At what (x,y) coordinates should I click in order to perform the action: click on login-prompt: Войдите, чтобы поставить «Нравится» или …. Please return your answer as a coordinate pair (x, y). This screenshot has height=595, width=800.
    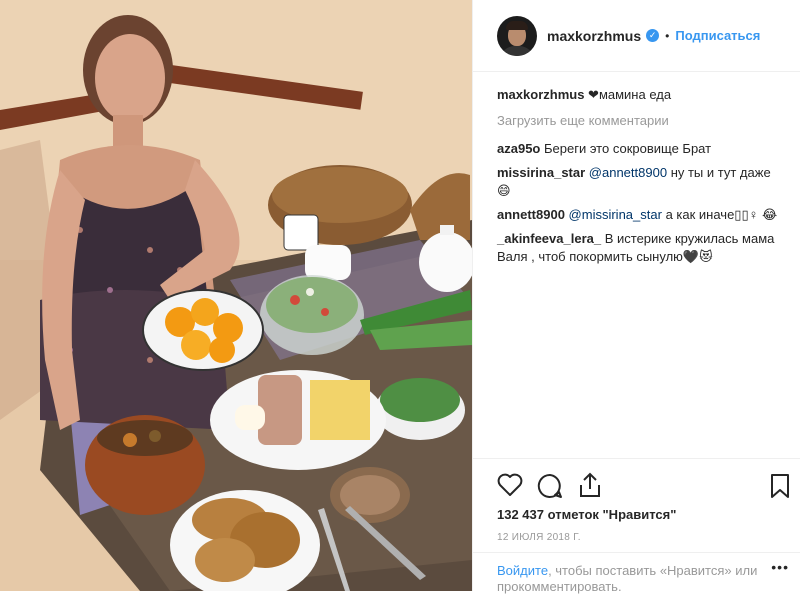
    Looking at the image, I should click on (636, 573).